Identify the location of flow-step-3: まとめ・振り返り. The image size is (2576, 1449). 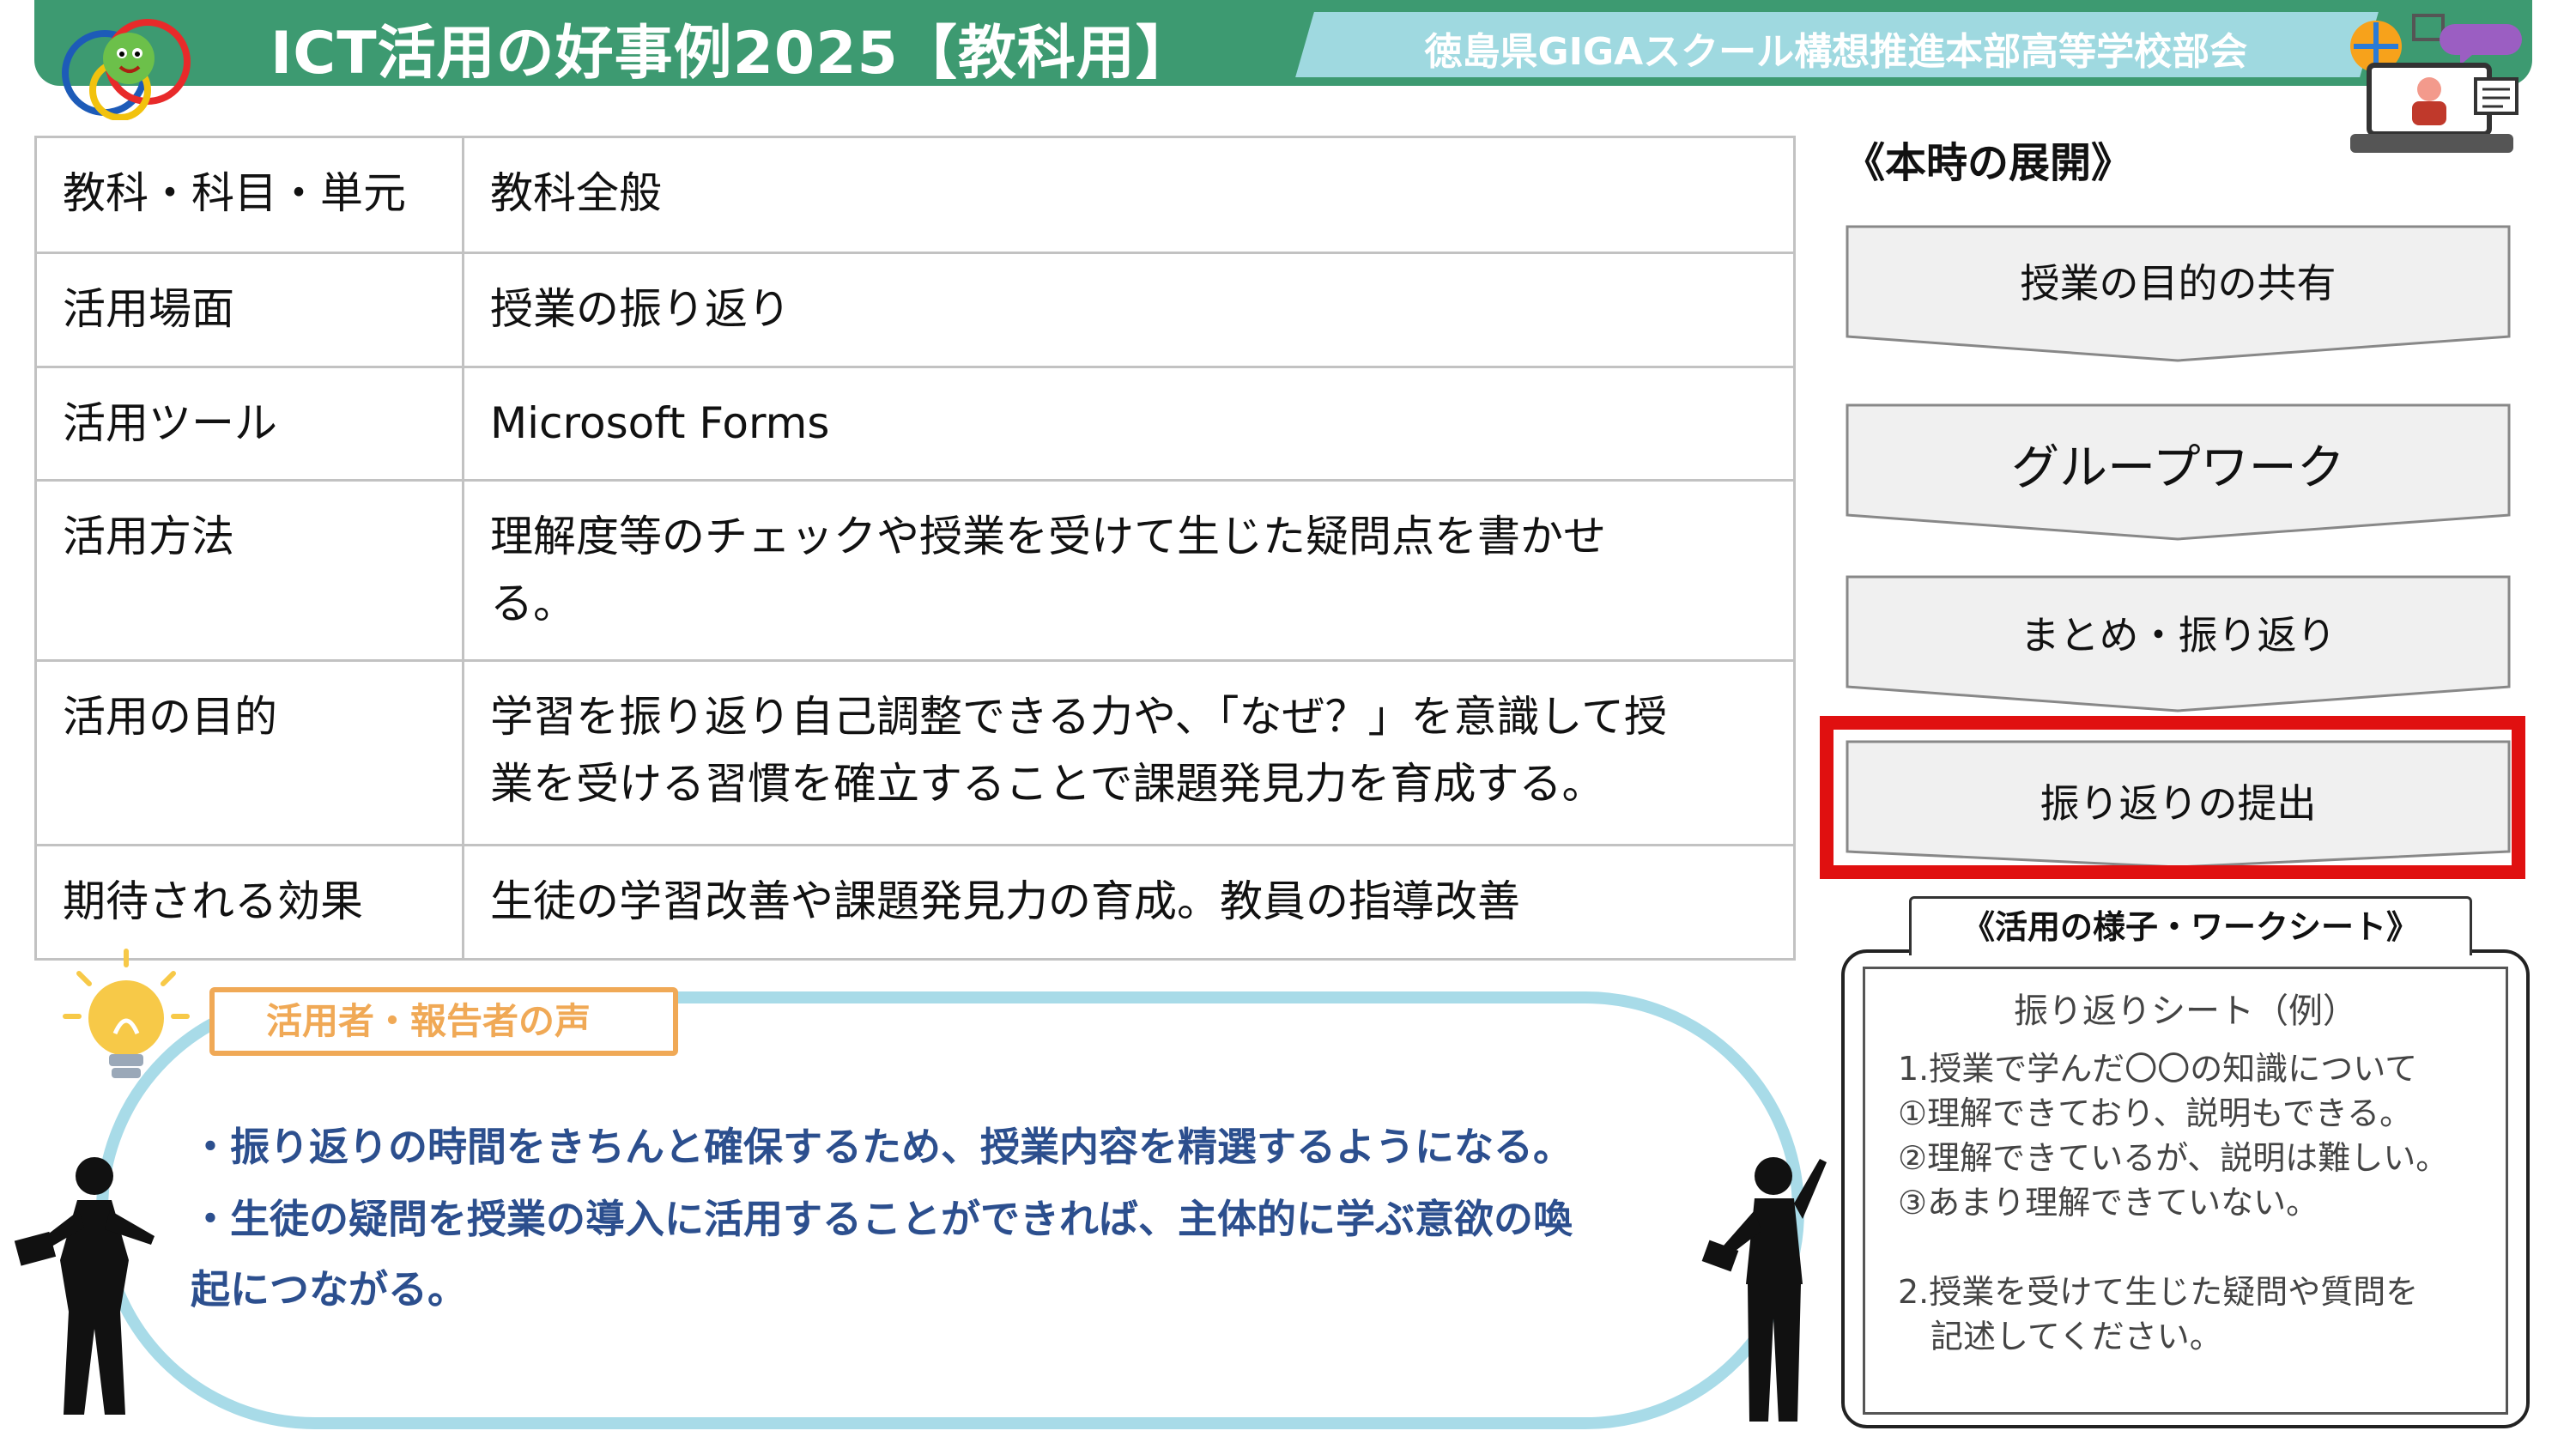
(2178, 643).